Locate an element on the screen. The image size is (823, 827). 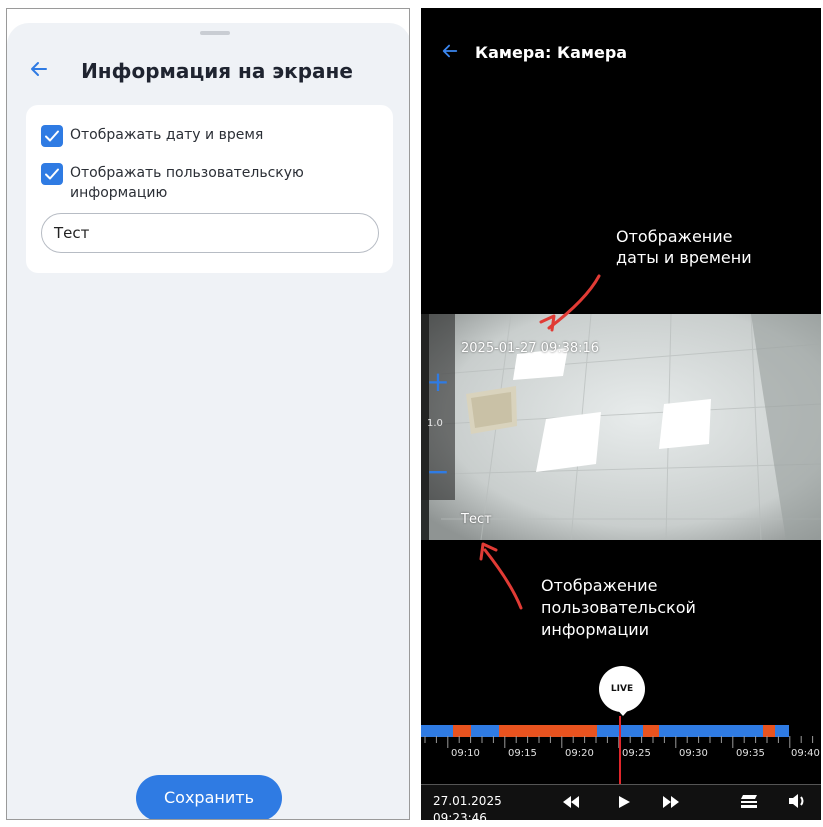
timeline-label: 09:10 is located at coordinates (465, 753).